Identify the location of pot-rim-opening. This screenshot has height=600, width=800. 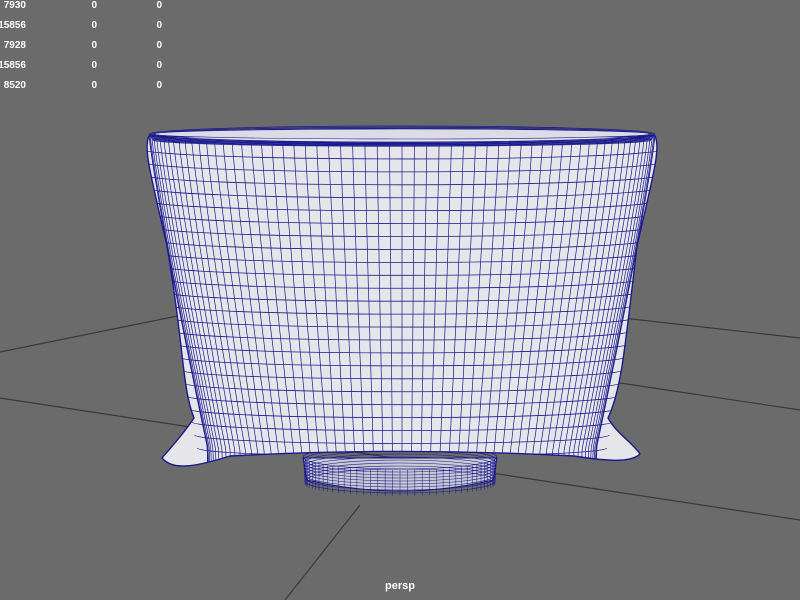
(402, 134).